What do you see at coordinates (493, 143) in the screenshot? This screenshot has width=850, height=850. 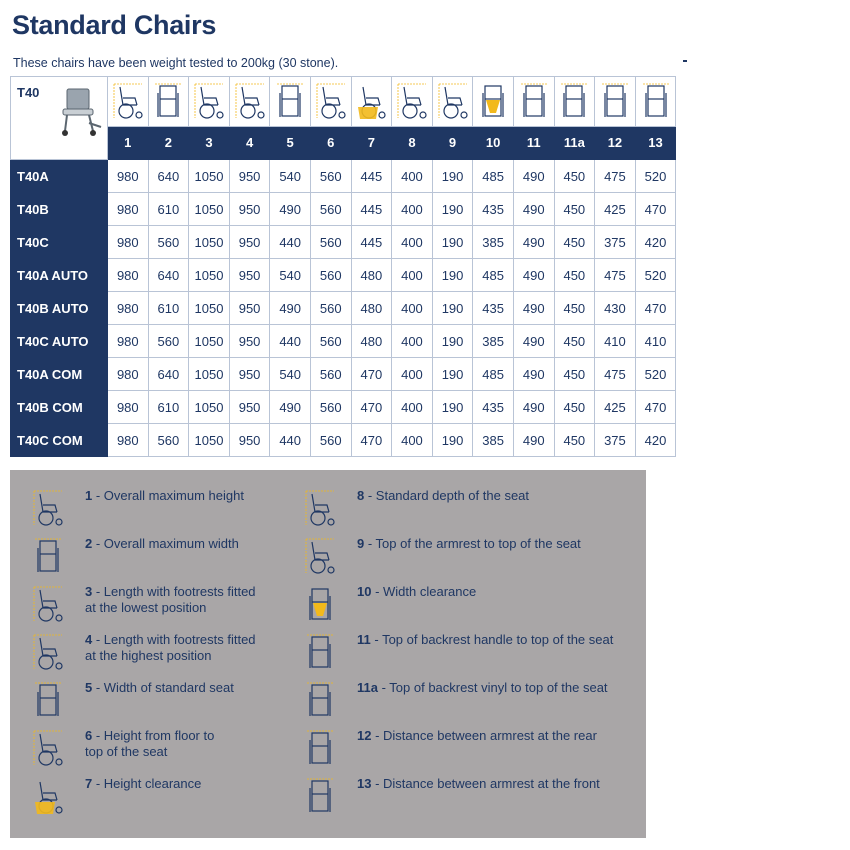 I see `column-header: 10` at bounding box center [493, 143].